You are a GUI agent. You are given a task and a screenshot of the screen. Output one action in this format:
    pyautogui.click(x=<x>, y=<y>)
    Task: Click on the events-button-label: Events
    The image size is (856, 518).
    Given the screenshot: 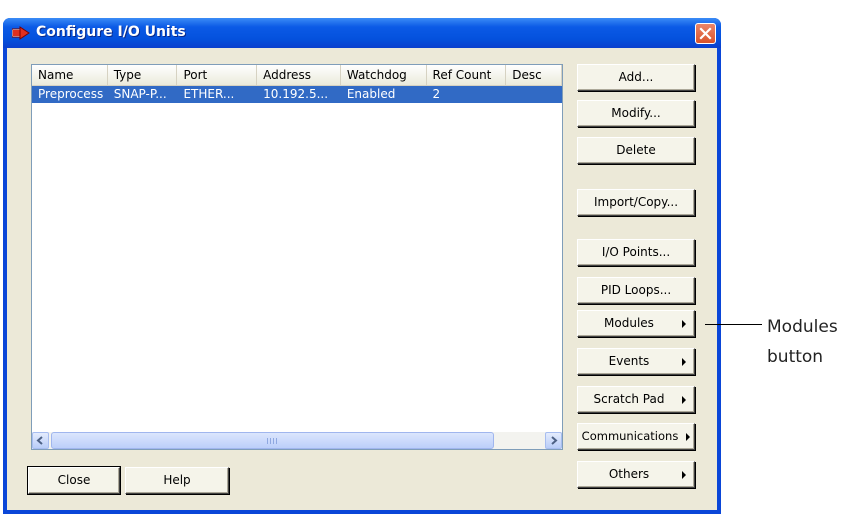 What is the action you would take?
    pyautogui.click(x=629, y=361)
    